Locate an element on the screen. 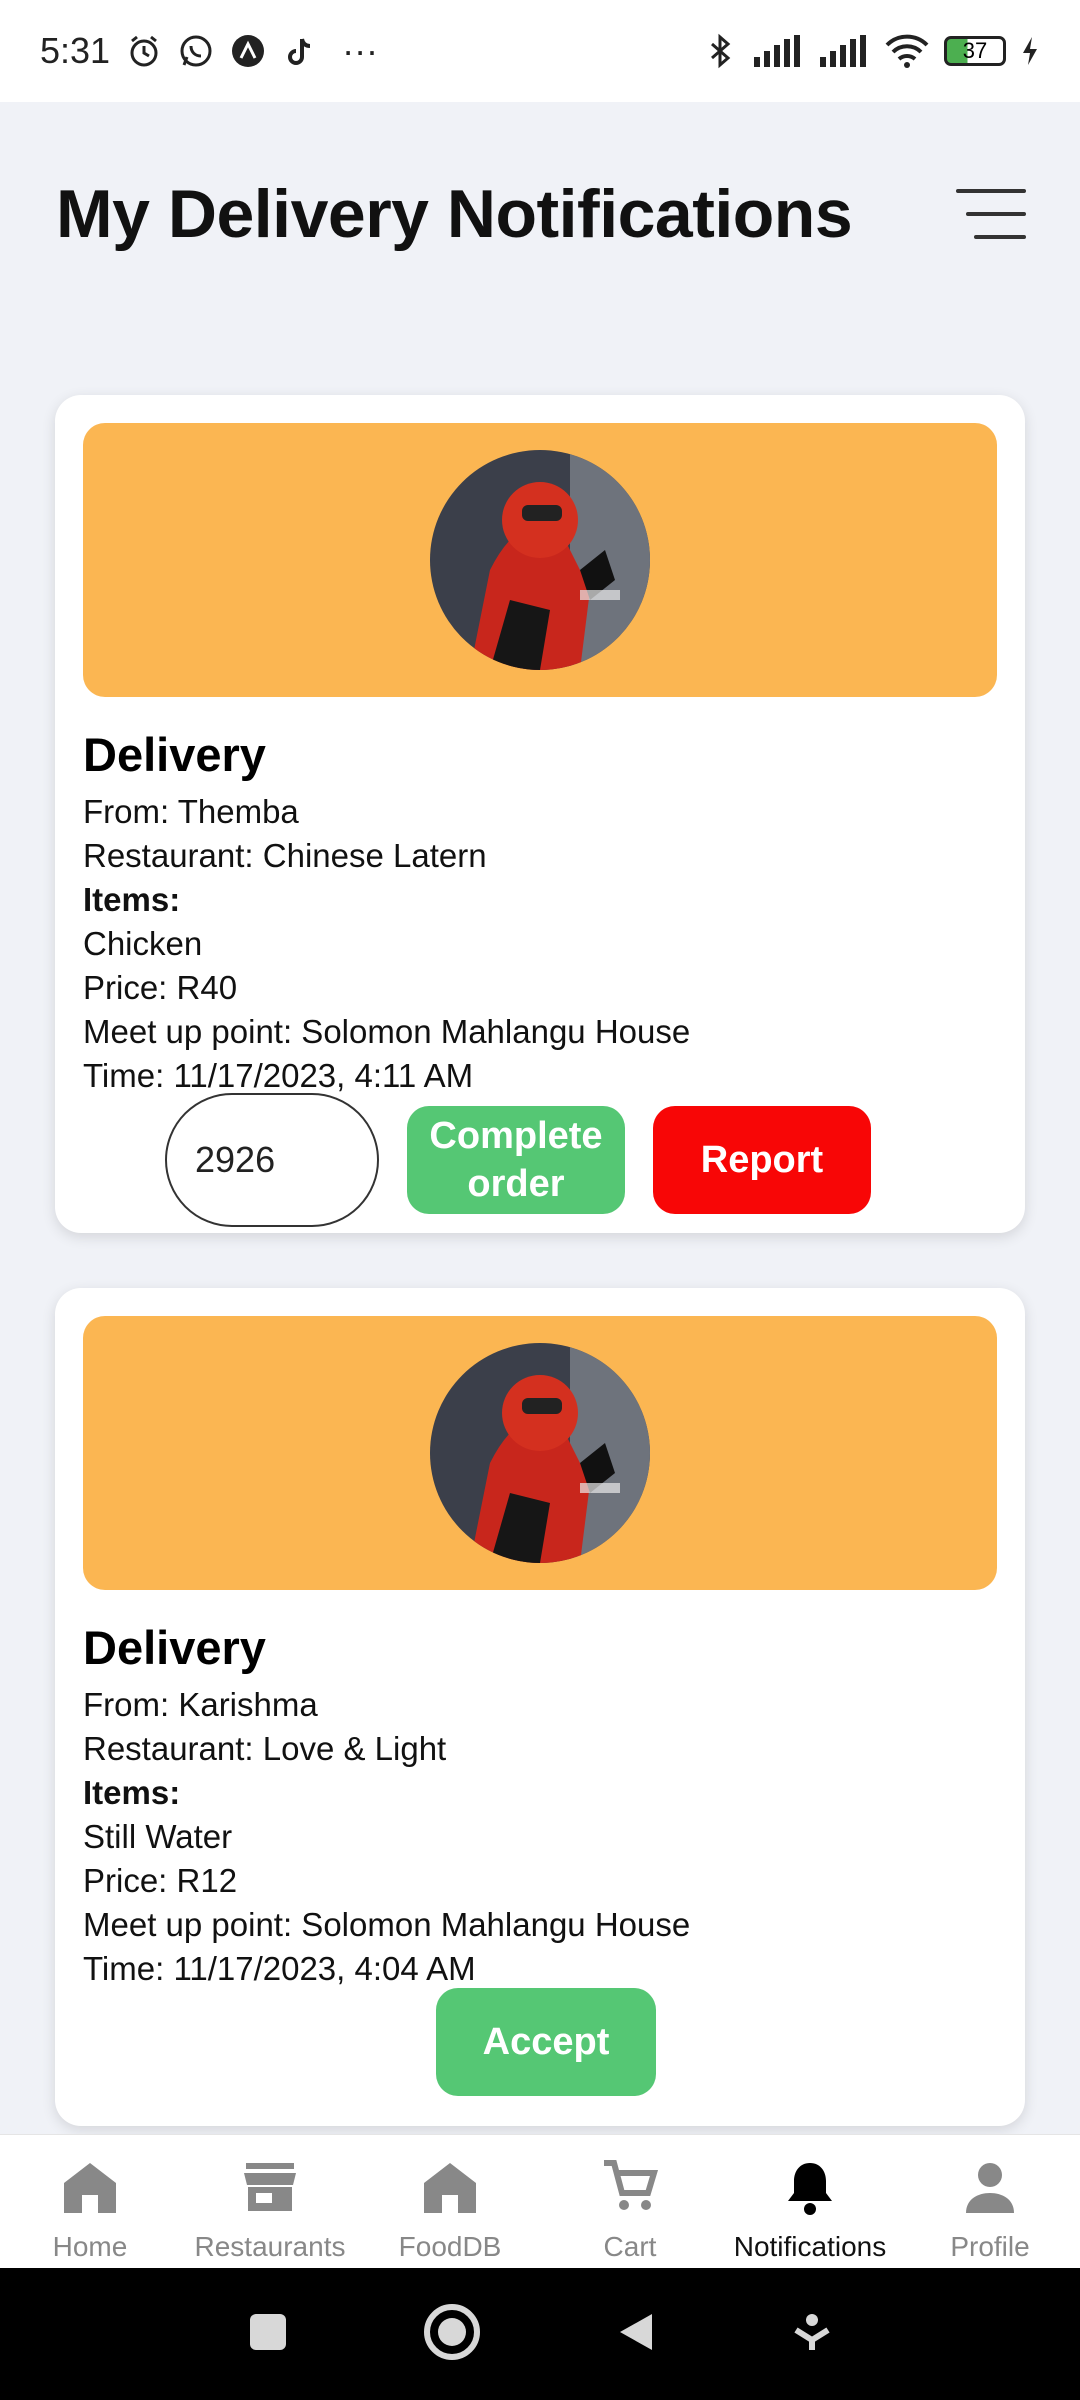 This screenshot has height=2400, width=1080. restaurant-text: Restaurant: Chinese Latern is located at coordinates (285, 855).